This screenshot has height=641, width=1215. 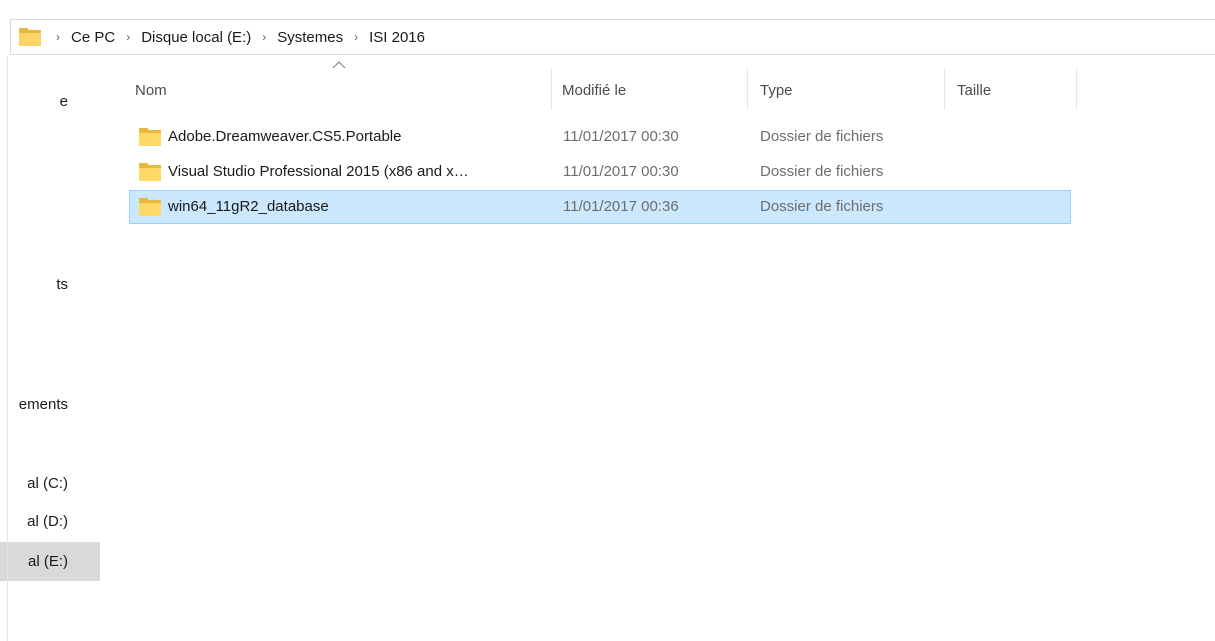 I want to click on file-name: win64_11gR2_database, so click(x=248, y=206).